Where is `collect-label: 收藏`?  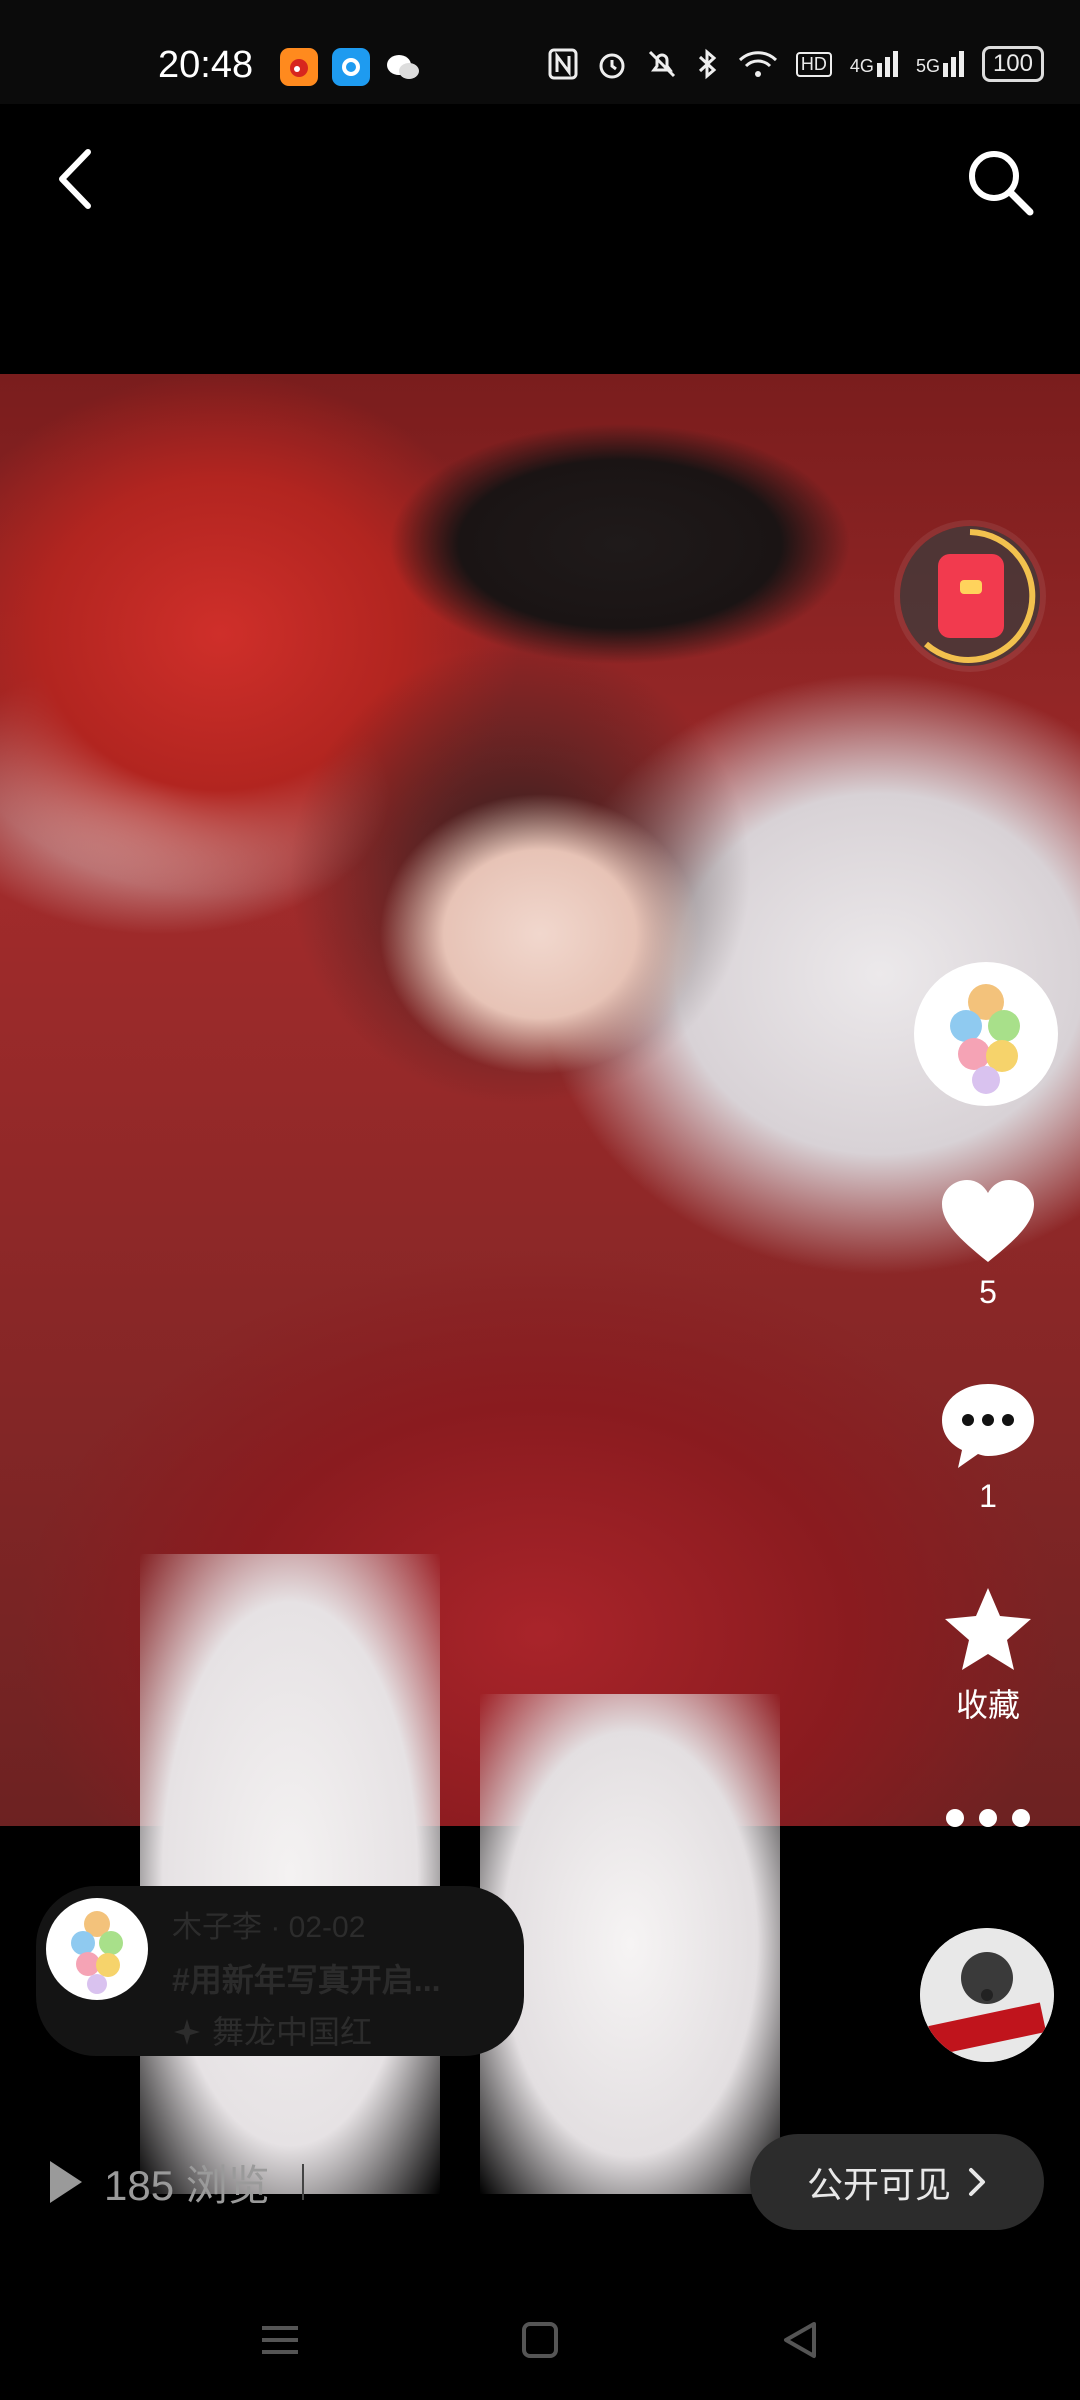
collect-label: 收藏 is located at coordinates (987, 1705).